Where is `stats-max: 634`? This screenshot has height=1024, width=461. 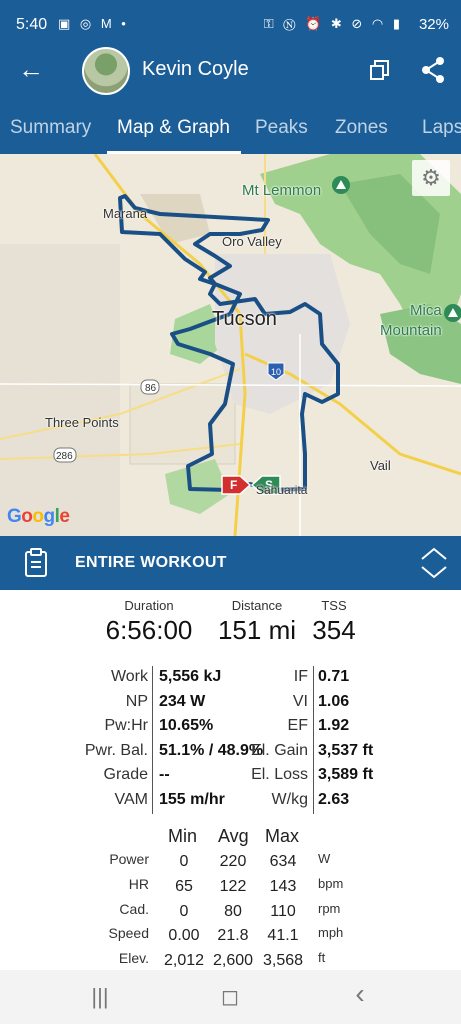 stats-max: 634 is located at coordinates (283, 861).